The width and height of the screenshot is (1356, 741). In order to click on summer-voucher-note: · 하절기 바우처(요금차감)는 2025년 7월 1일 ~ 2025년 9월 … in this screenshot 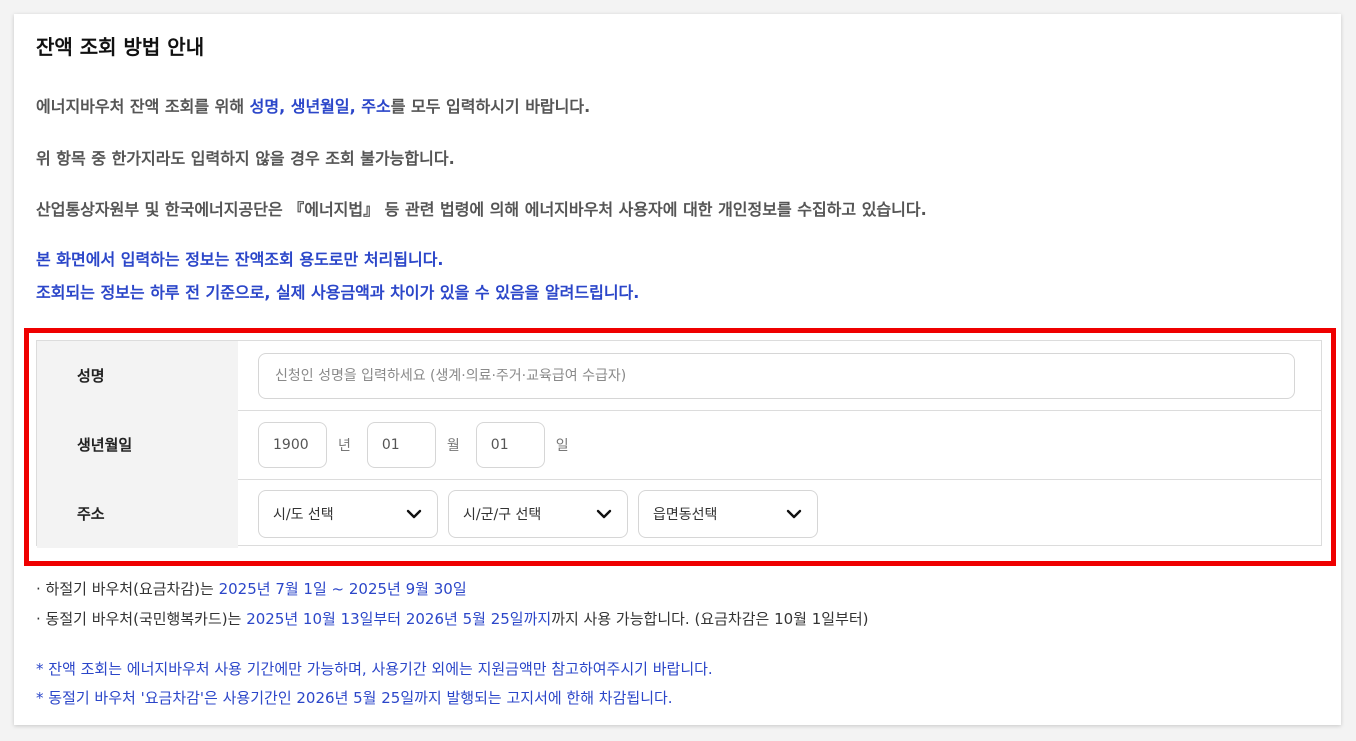, I will do `click(251, 589)`.